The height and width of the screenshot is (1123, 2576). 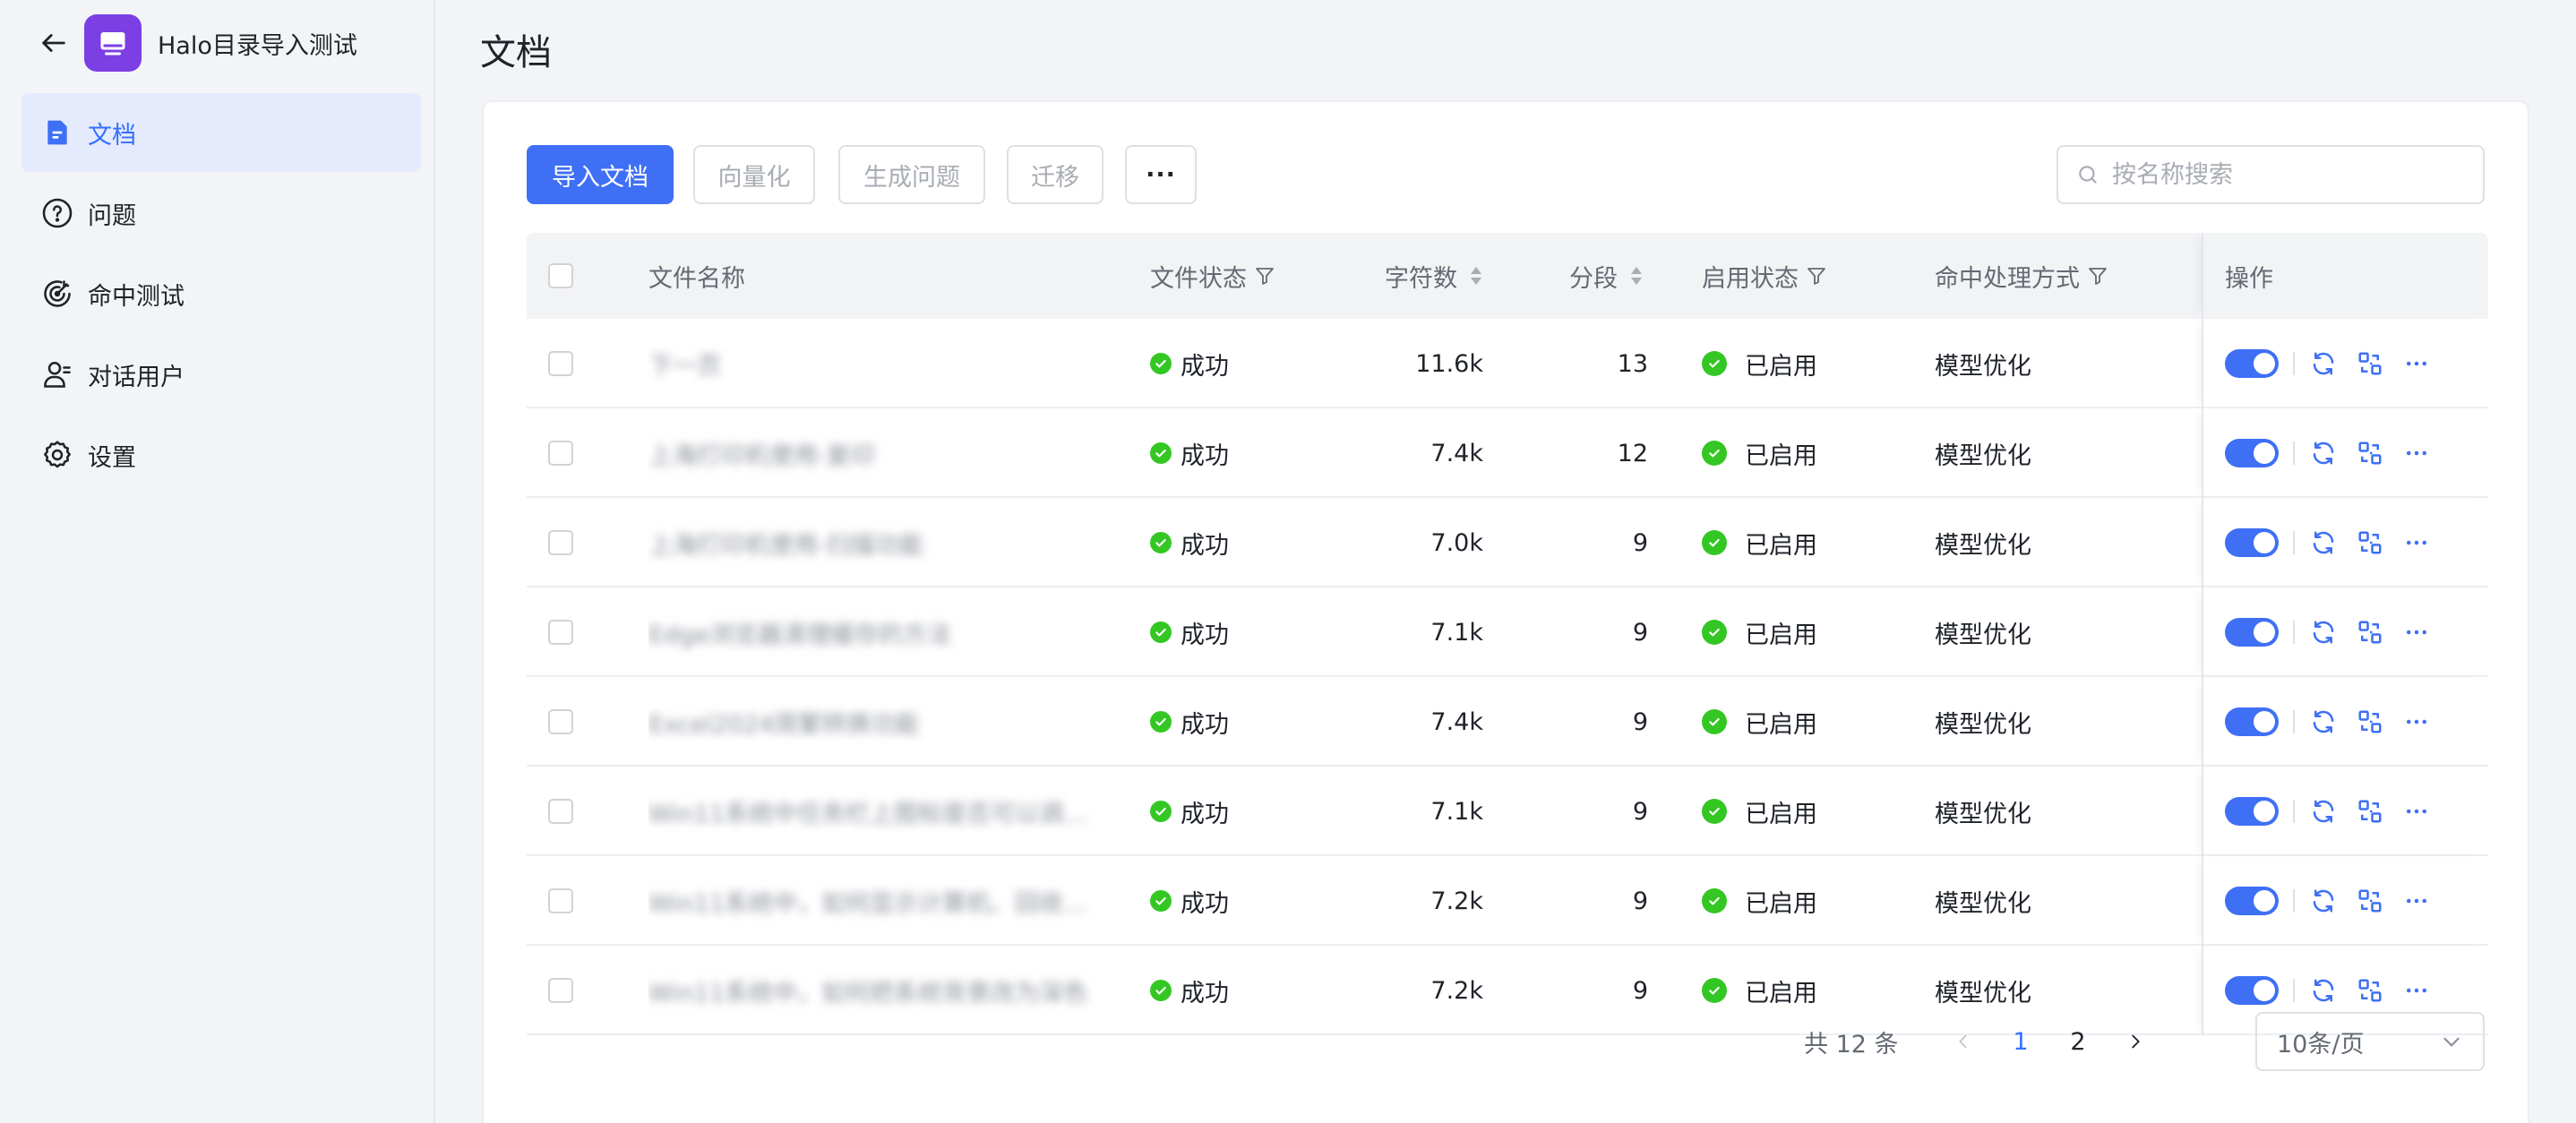 What do you see at coordinates (2370, 1041) in the screenshot?
I see `page-size-select: 10条/页` at bounding box center [2370, 1041].